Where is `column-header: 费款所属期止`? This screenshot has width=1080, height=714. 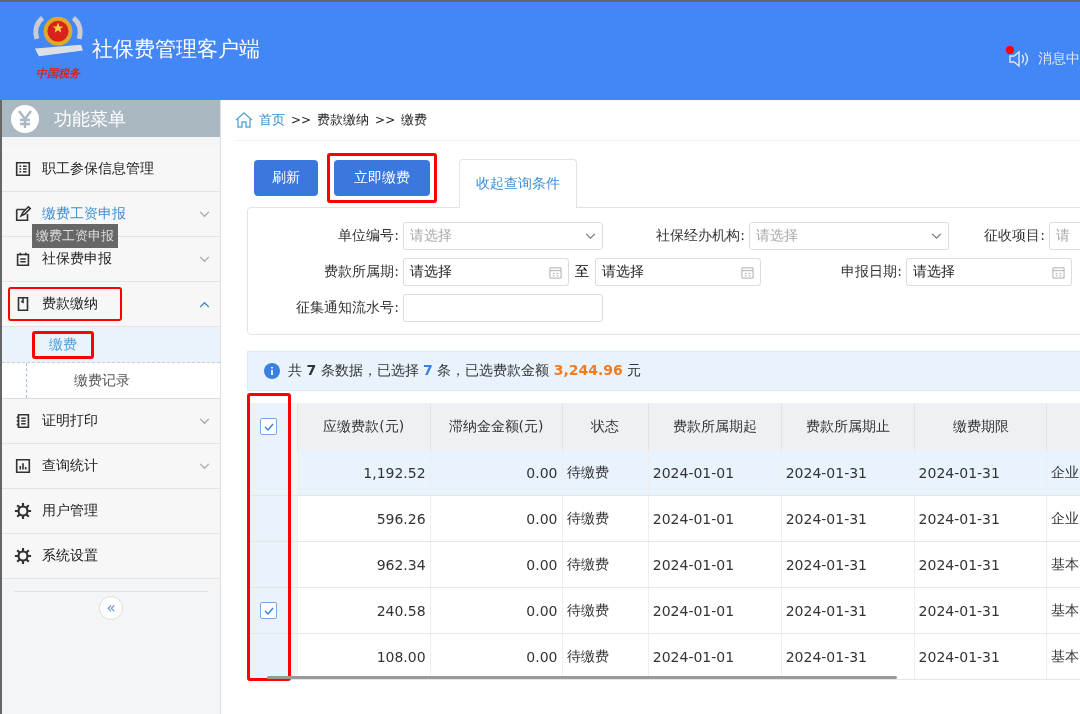 column-header: 费款所属期止 is located at coordinates (848, 426).